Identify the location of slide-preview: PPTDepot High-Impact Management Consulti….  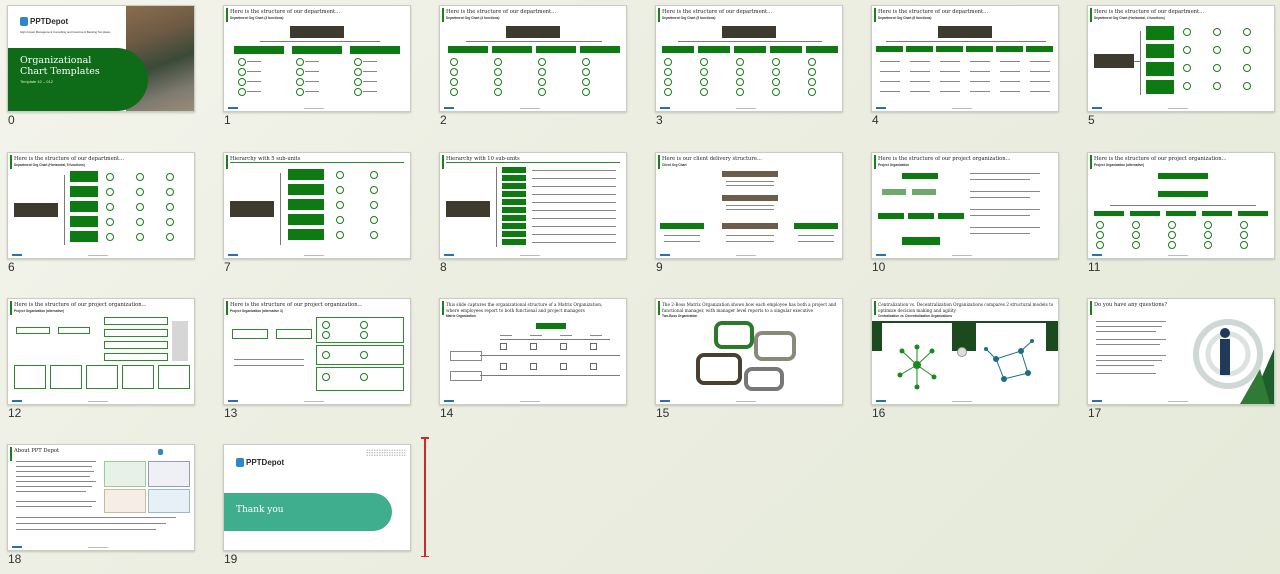
(101, 58).